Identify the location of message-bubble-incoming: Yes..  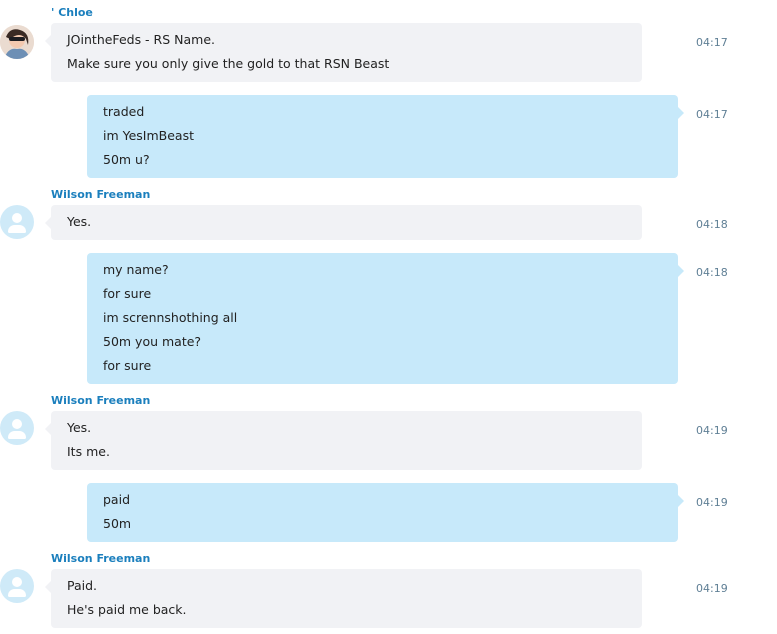
(343, 222).